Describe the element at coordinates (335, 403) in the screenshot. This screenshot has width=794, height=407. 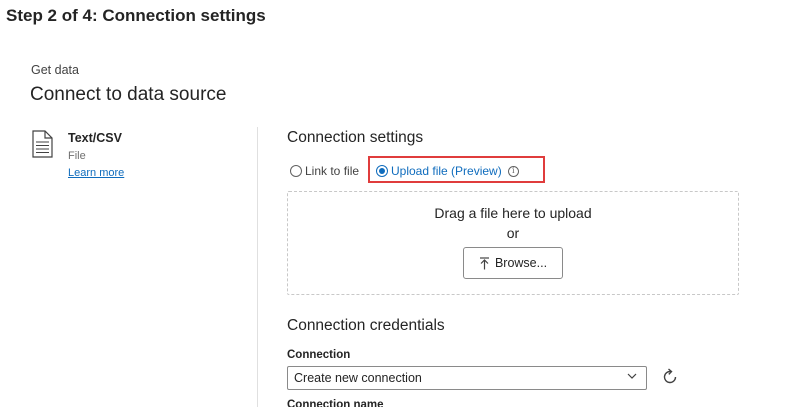
I see `connection-name-label: Connection name` at that location.